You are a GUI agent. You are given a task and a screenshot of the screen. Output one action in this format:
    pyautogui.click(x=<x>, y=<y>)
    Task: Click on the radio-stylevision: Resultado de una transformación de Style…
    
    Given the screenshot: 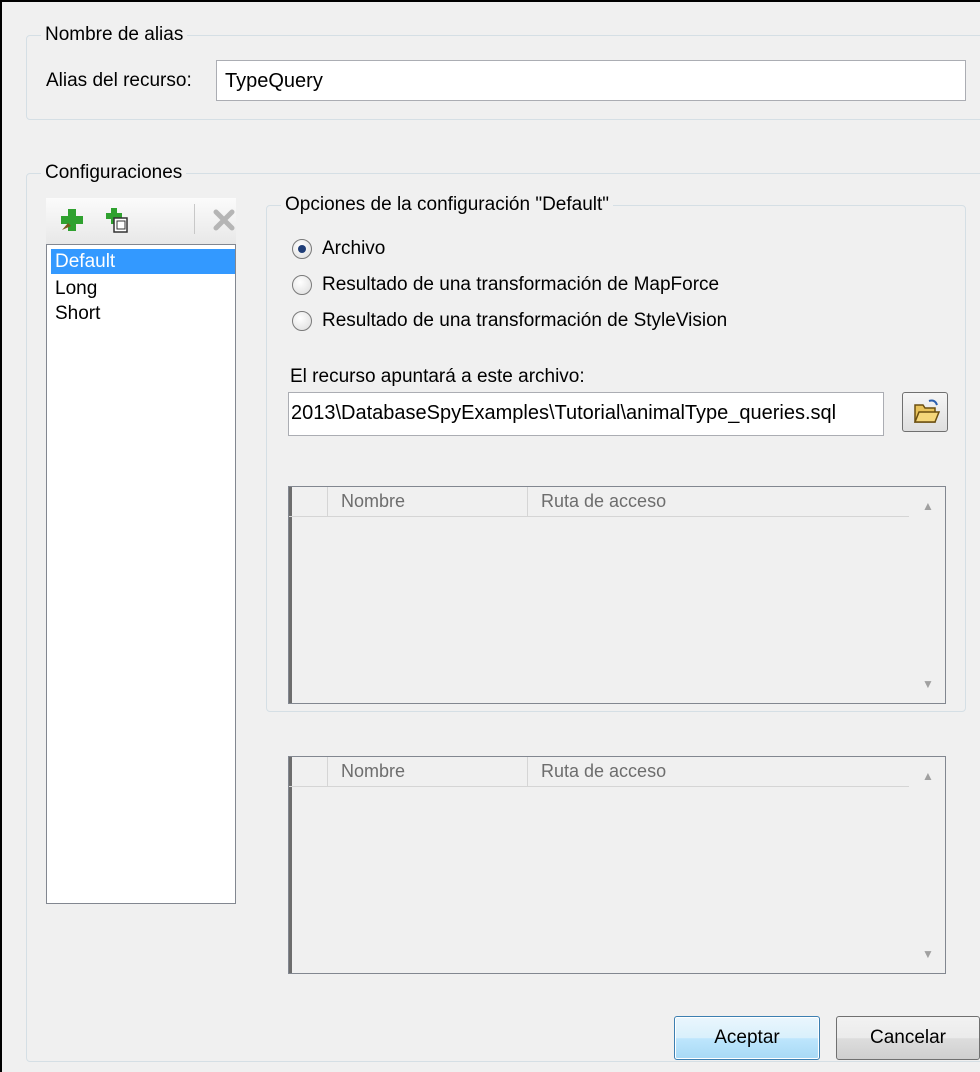 What is the action you would take?
    pyautogui.click(x=509, y=321)
    